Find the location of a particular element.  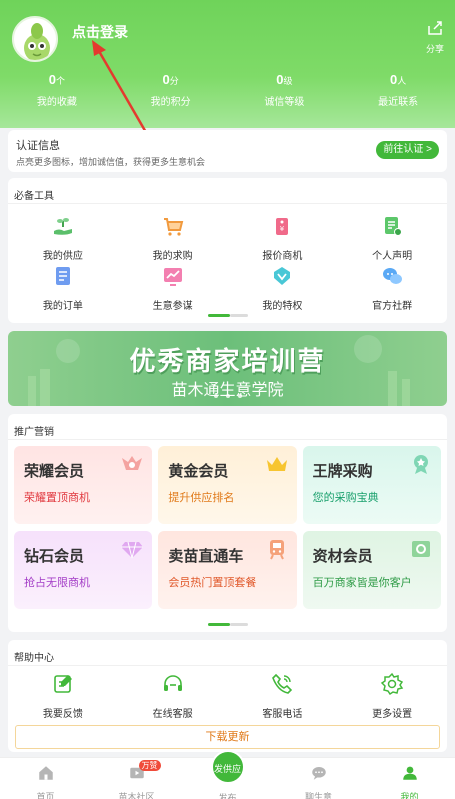

promo-gold-member: 黄金会员 提升供应排名 is located at coordinates (227, 485).